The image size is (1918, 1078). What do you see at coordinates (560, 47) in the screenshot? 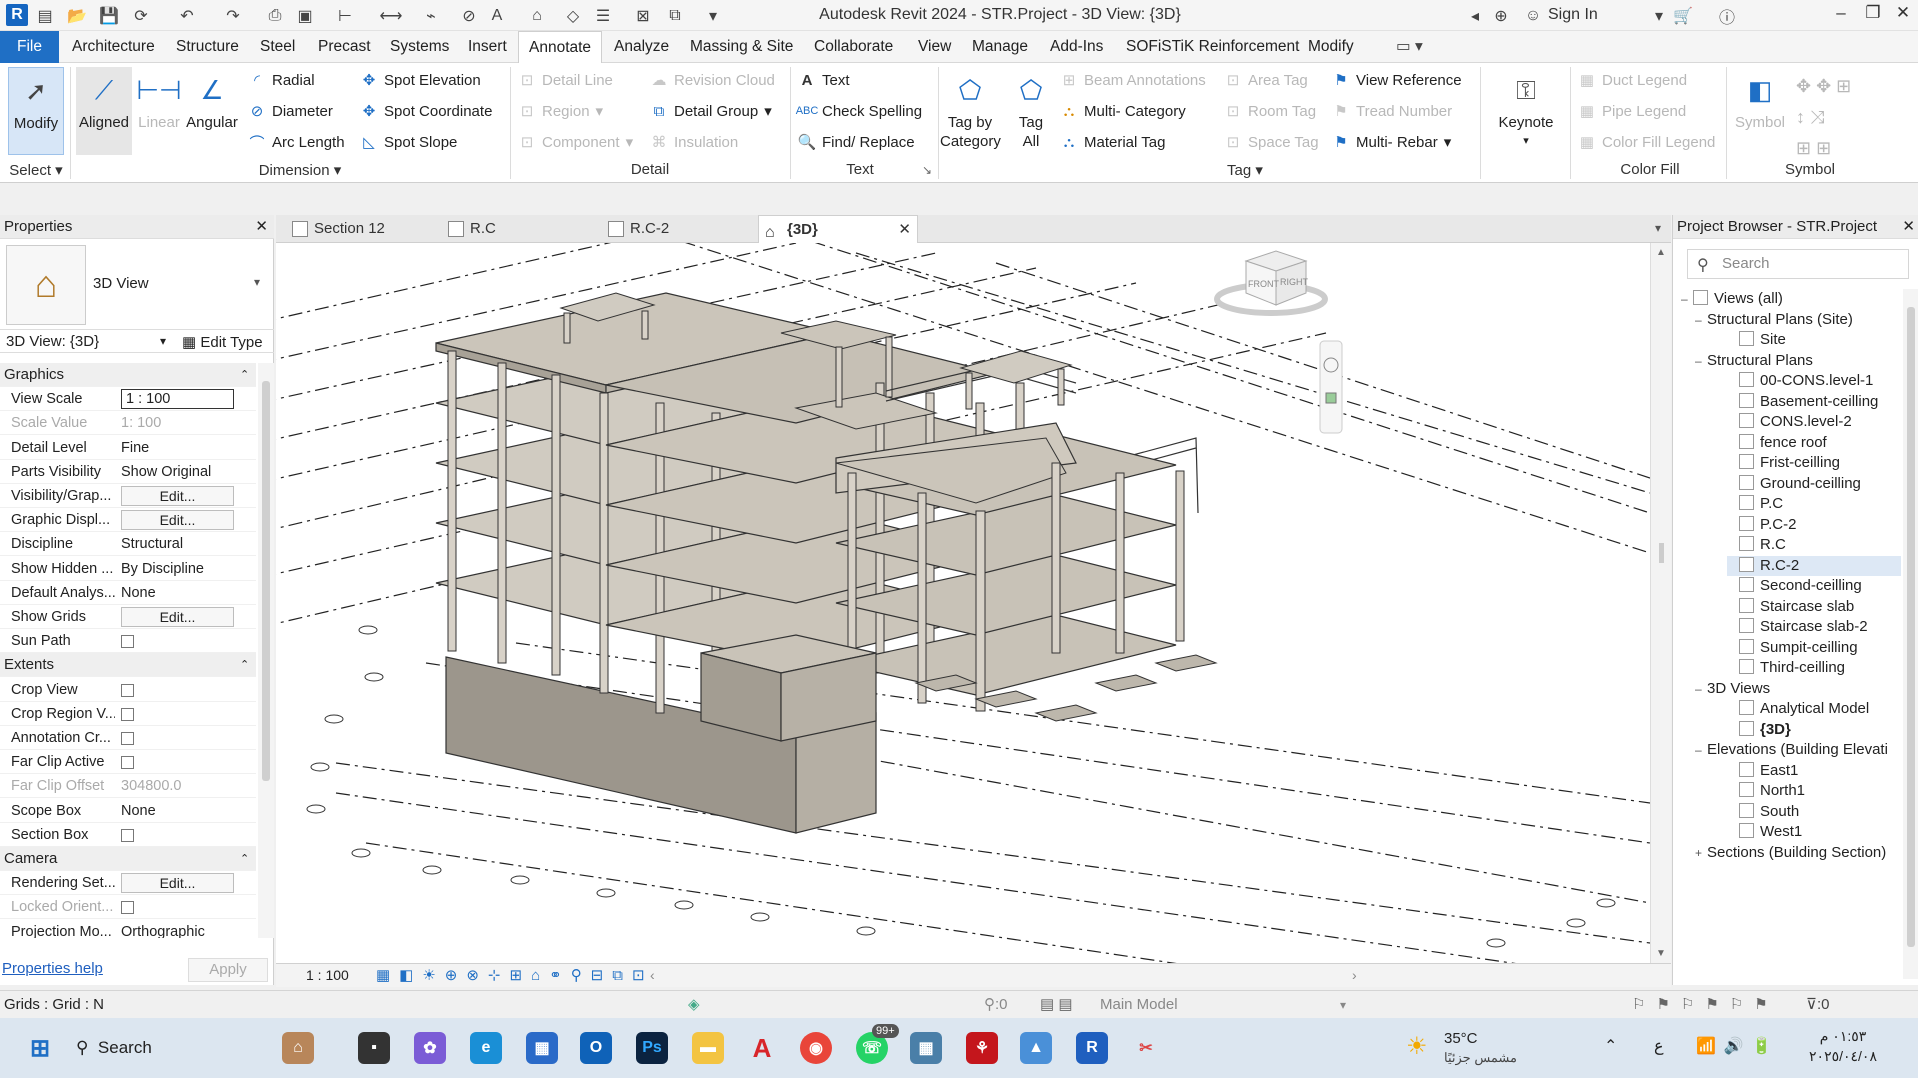
I see `tab-annotate: Annotate` at bounding box center [560, 47].